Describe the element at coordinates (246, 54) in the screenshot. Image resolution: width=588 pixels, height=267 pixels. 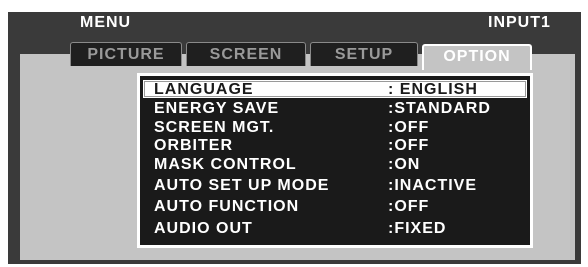
I see `tab-screen: SCREEN` at that location.